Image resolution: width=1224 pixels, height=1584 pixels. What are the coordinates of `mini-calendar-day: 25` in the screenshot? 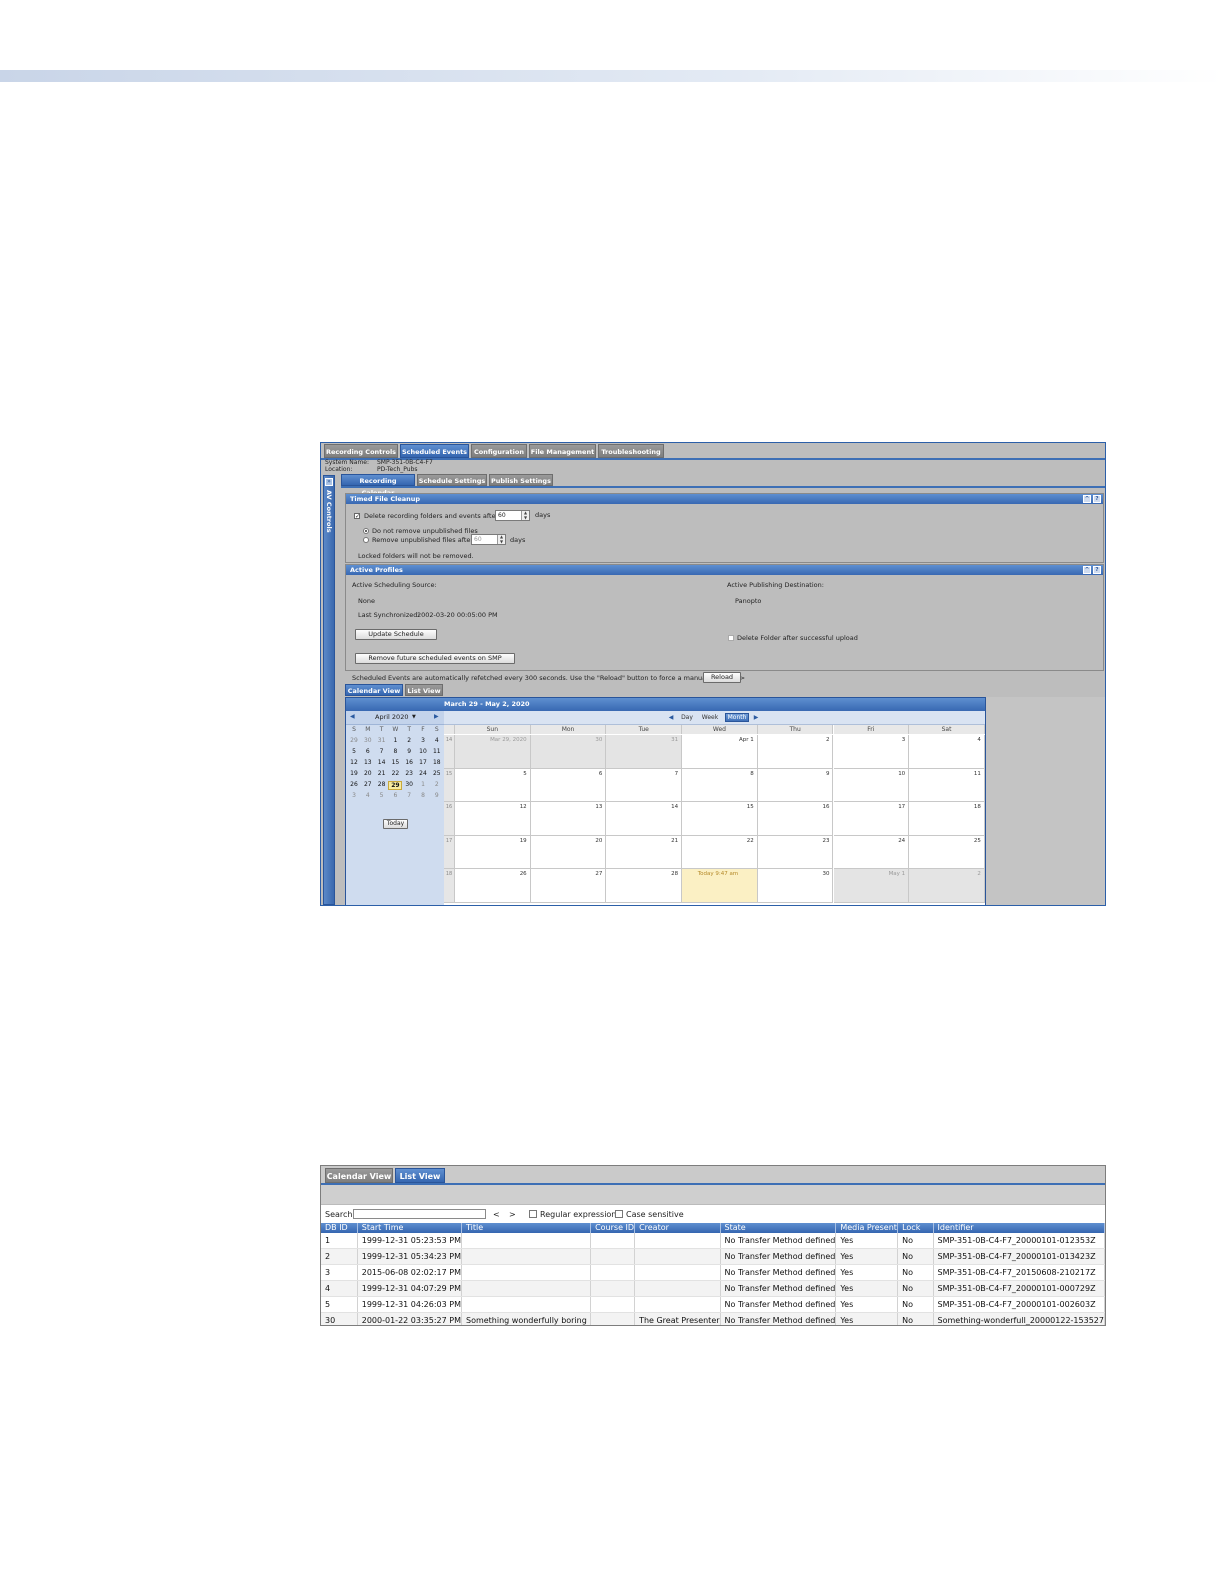 It's located at (437, 774).